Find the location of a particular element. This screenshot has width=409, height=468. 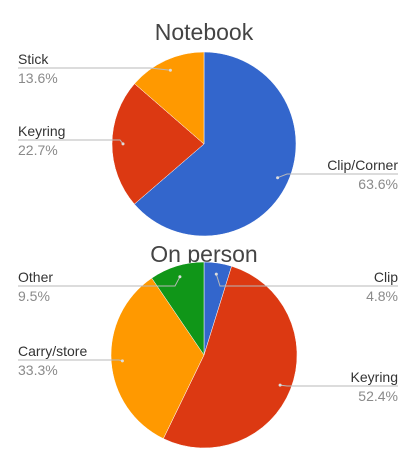

slice-percent-stick: 13.6% is located at coordinates (38, 78).